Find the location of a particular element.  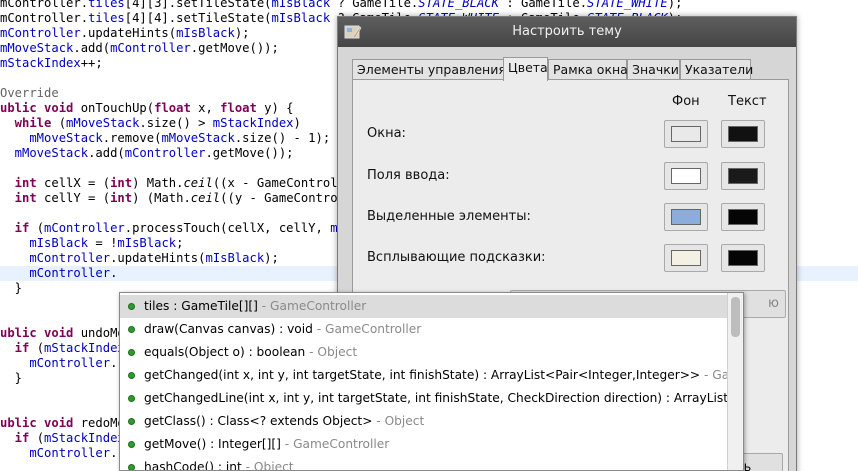

code-line: ublic void onTouchUp(float x, float y) { is located at coordinates (147, 108).